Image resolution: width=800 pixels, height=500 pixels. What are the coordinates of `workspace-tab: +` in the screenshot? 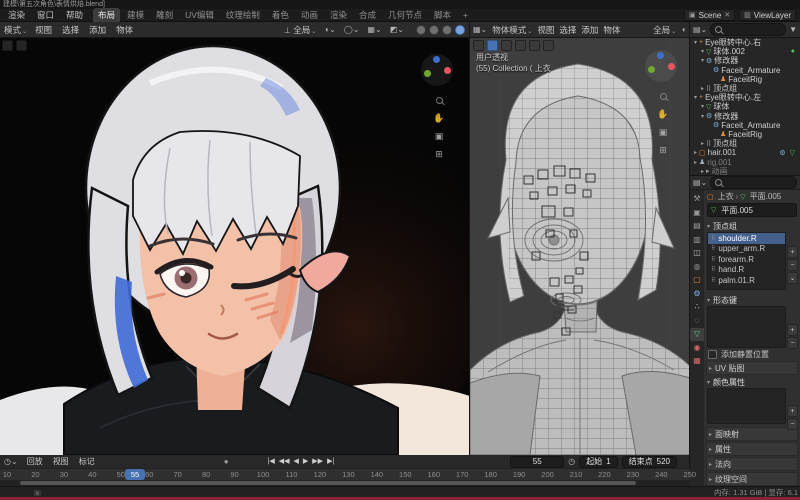 It's located at (465, 15).